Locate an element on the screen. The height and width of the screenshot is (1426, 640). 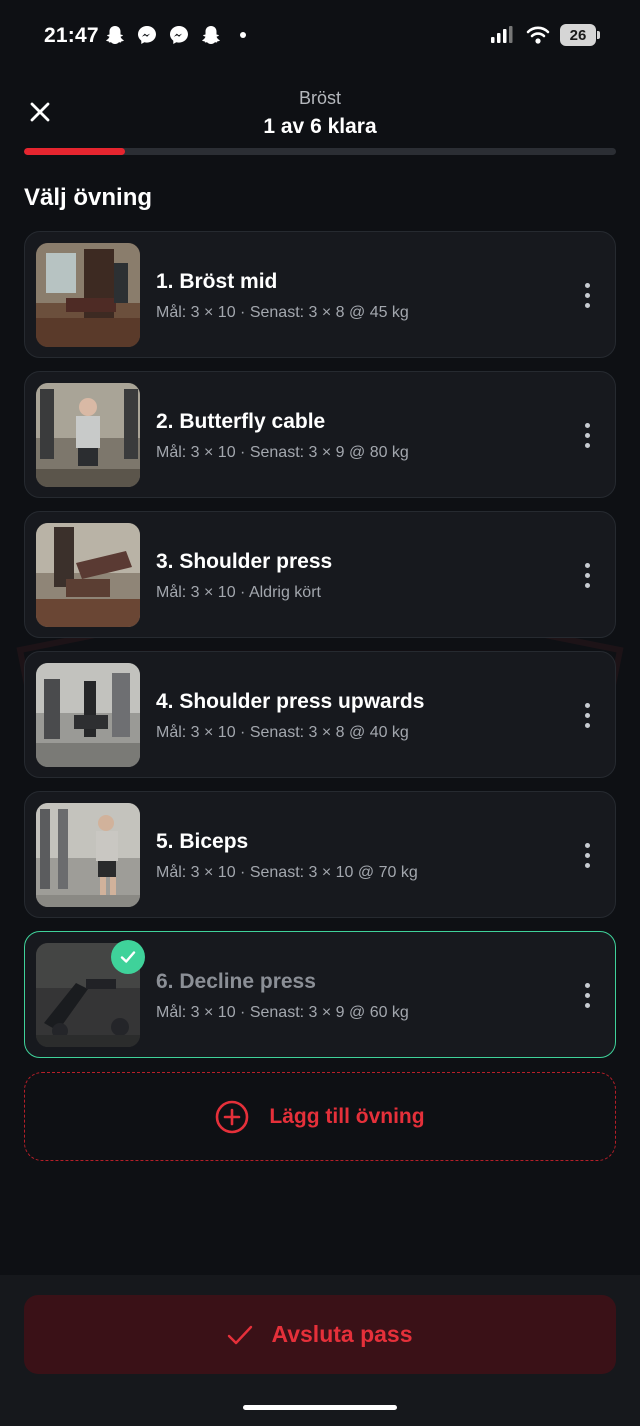
exercise-name: 4. Shoulder press upwards is located at coordinates (290, 701).